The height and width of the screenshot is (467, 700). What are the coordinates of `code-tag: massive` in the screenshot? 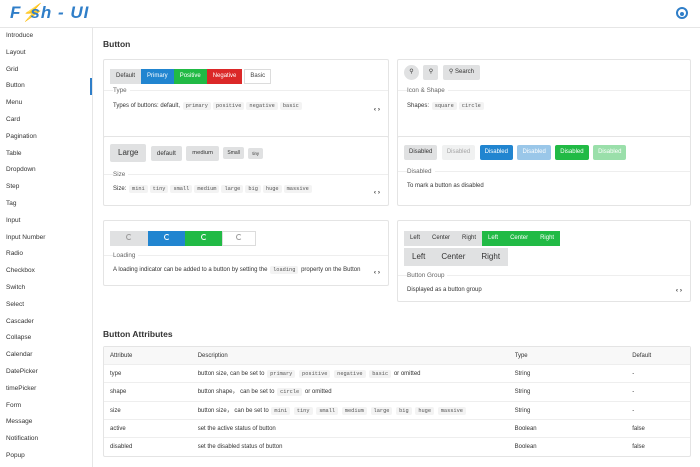 It's located at (297, 189).